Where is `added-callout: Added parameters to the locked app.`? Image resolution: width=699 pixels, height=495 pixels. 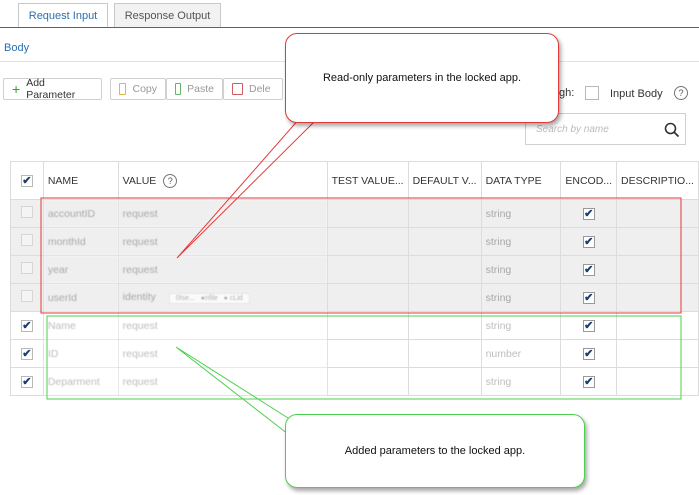 added-callout: Added parameters to the locked app. is located at coordinates (435, 451).